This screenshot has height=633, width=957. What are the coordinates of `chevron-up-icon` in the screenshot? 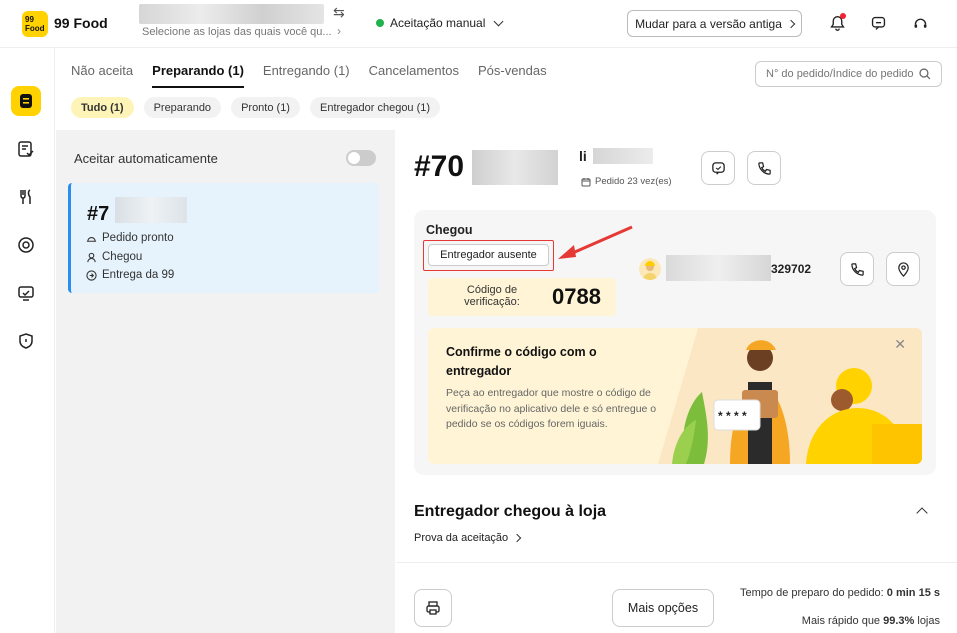 It's located at (922, 513).